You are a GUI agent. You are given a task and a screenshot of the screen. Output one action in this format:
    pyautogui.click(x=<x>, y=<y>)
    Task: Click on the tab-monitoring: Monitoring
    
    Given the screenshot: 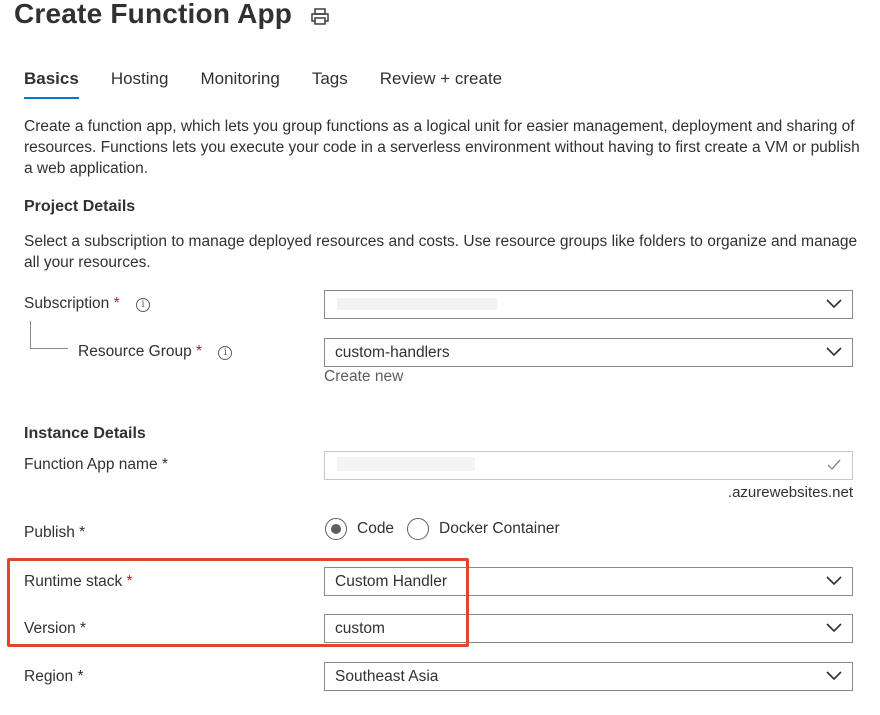 What is the action you would take?
    pyautogui.click(x=239, y=84)
    